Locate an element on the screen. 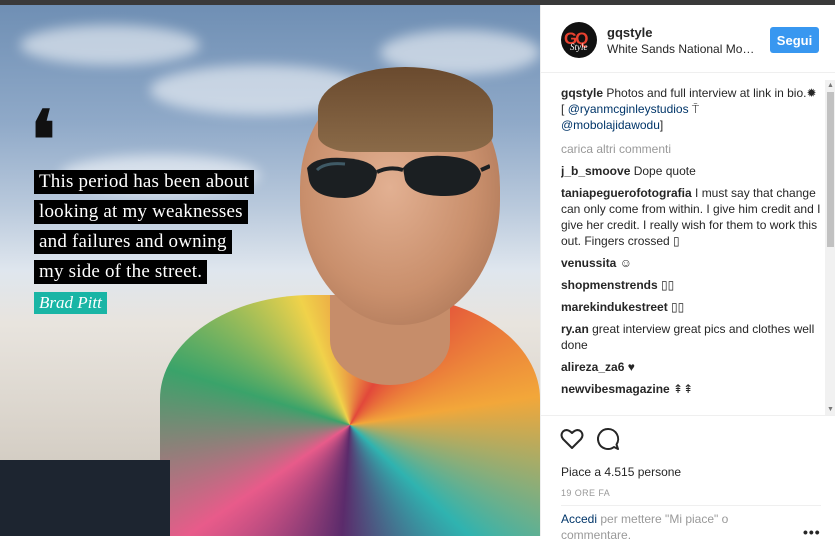 The width and height of the screenshot is (835, 543). header-username: gqstyle is located at coordinates (630, 32).